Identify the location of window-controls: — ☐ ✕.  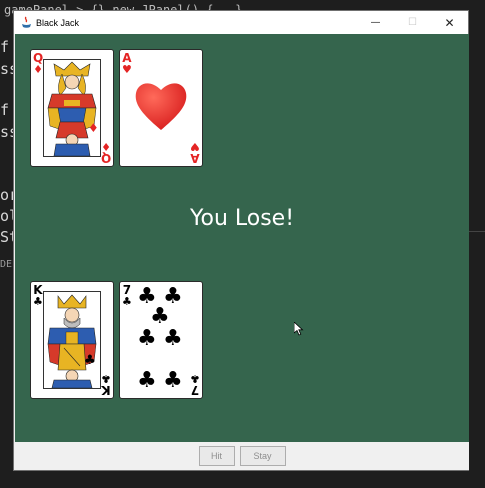
(412, 22).